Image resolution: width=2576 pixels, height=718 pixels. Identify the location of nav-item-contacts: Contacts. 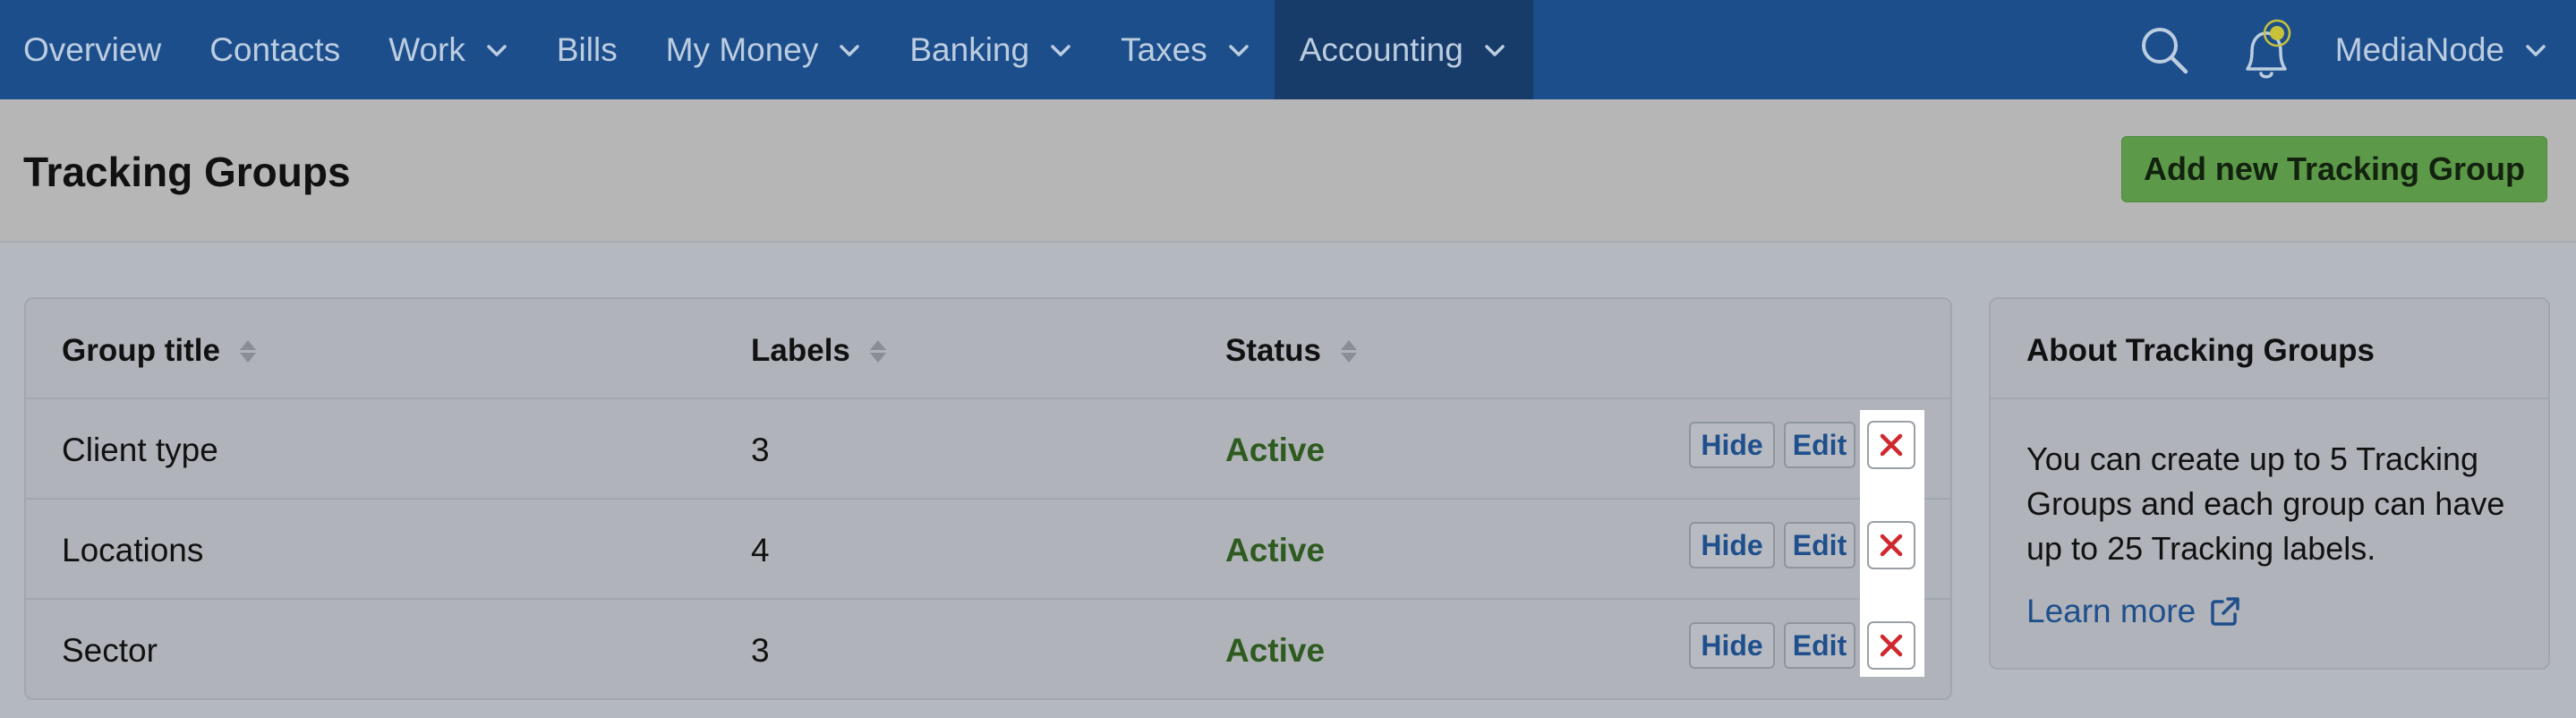
(274, 49).